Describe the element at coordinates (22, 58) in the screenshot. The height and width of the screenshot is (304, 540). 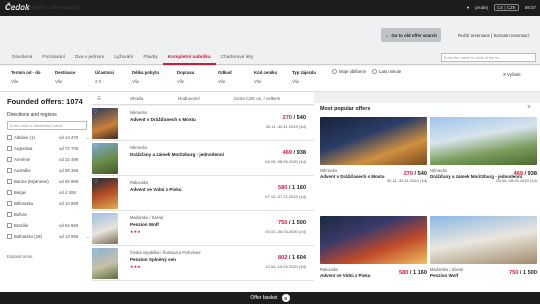
I see `tab-dovolena: Dovolená` at that location.